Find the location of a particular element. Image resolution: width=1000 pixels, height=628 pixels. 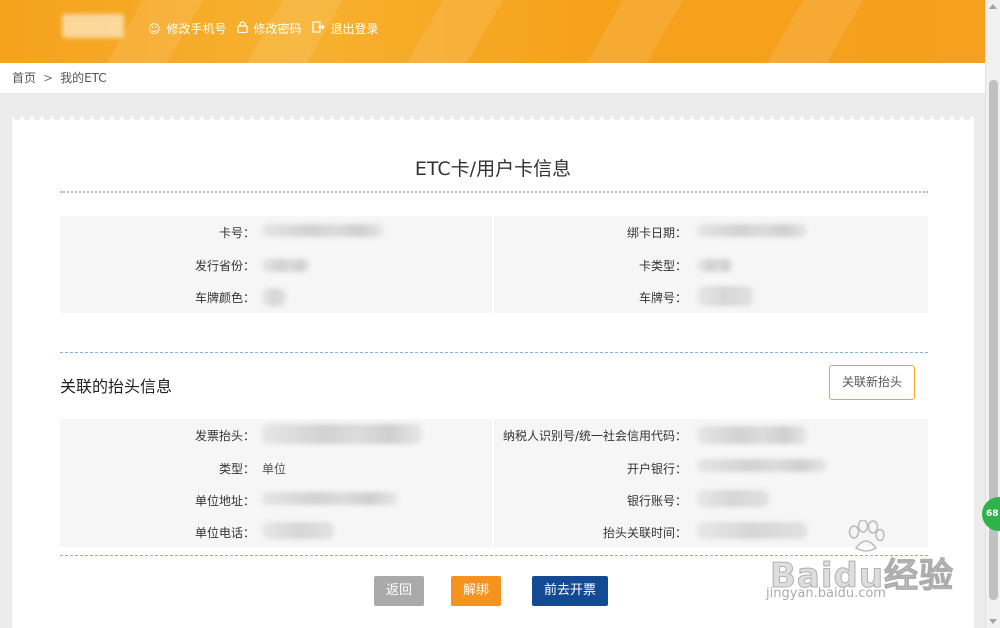

unit-address-value is located at coordinates (330, 498).